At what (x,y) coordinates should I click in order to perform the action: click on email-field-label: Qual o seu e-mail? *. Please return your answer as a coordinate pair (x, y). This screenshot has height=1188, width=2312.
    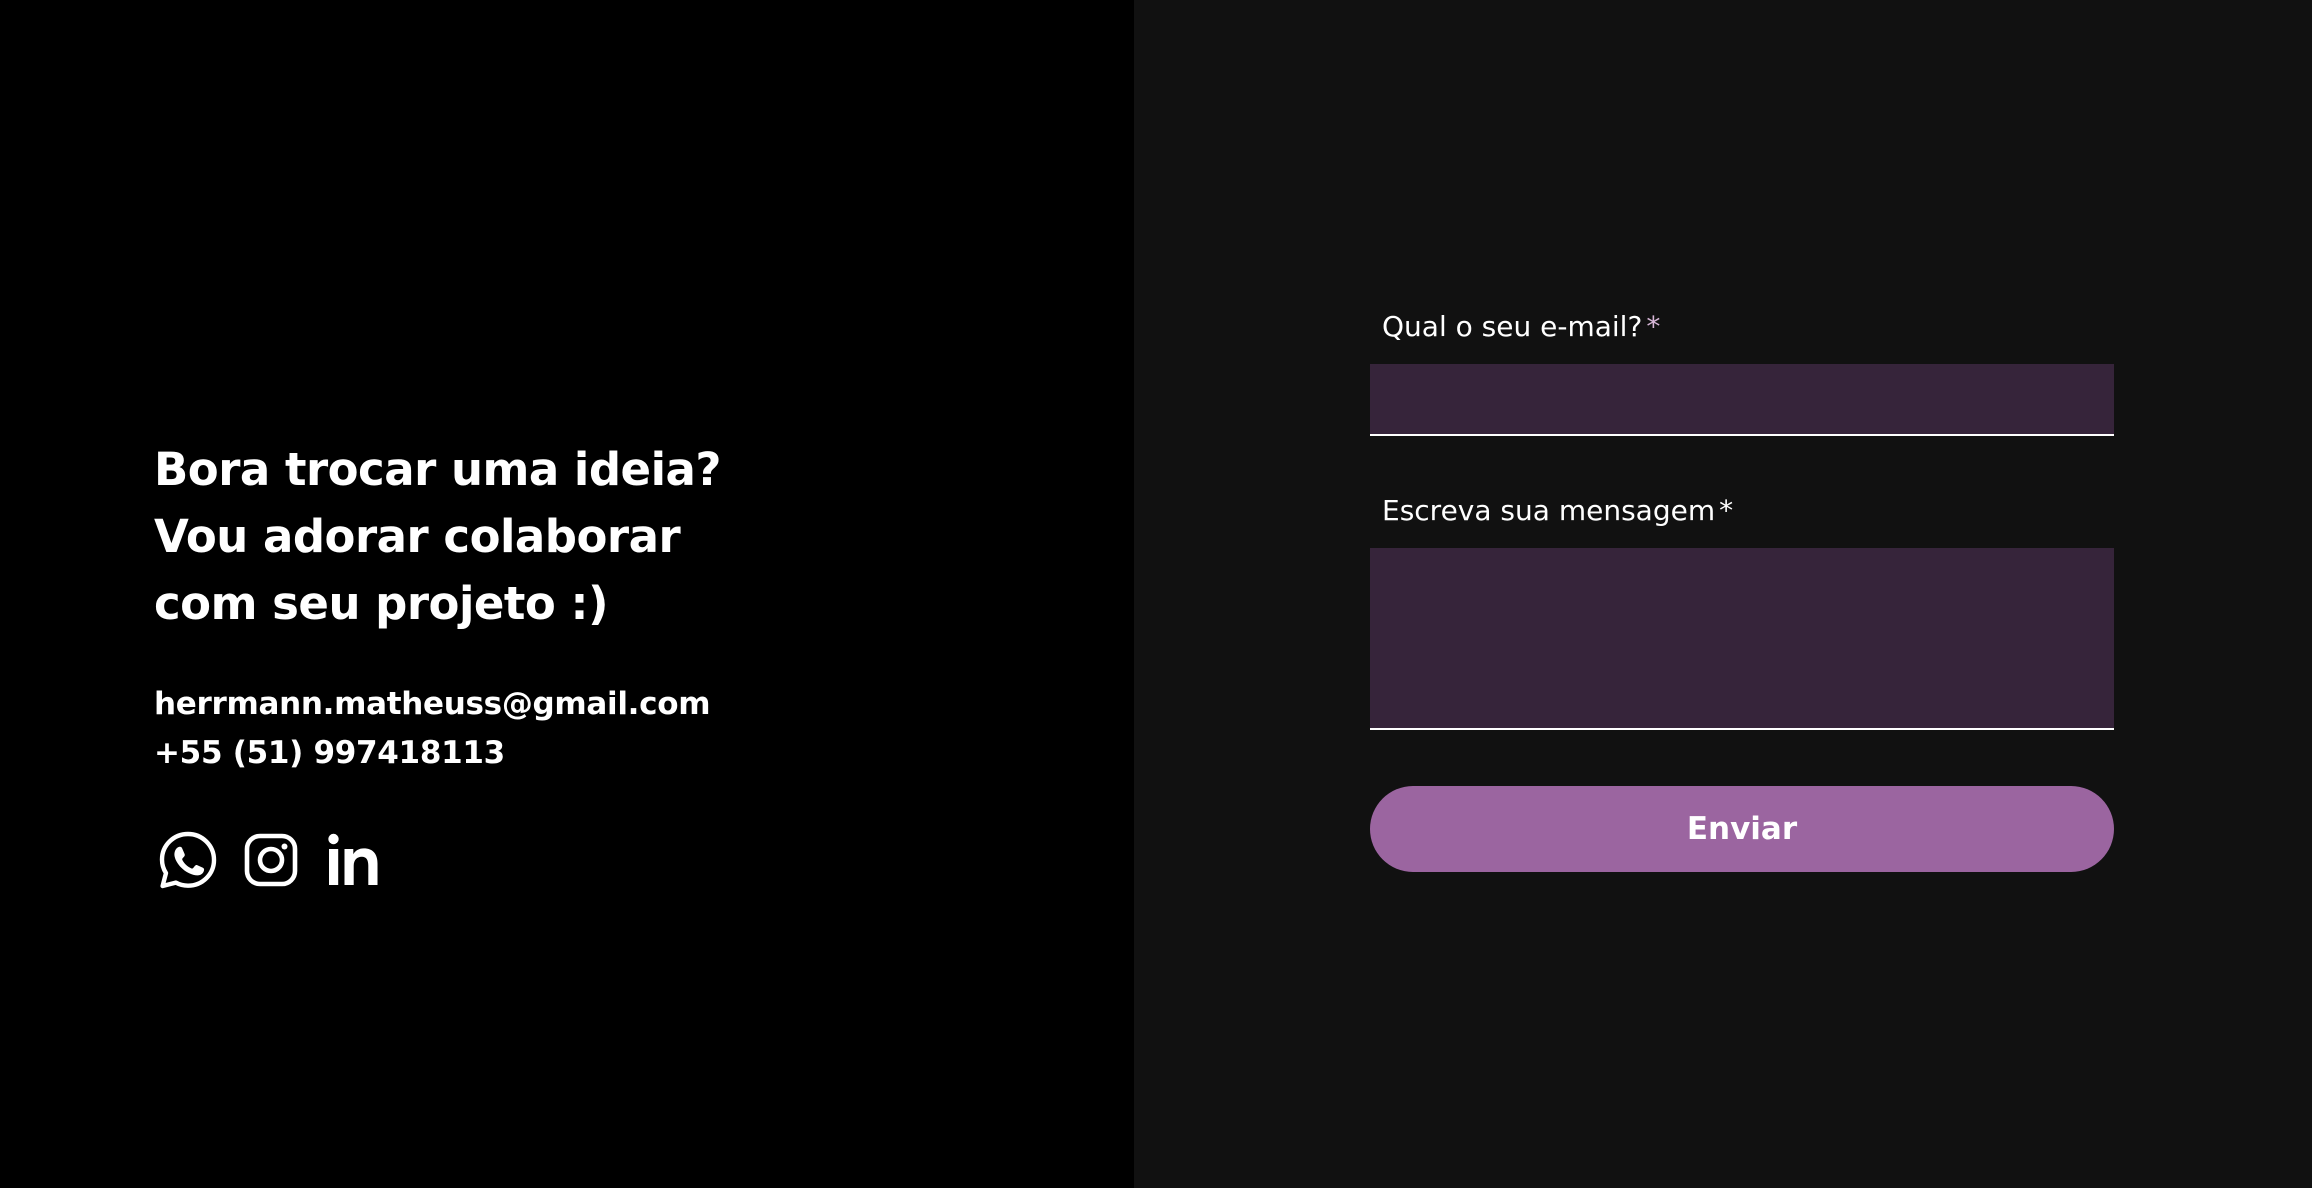
    Looking at the image, I should click on (1515, 326).